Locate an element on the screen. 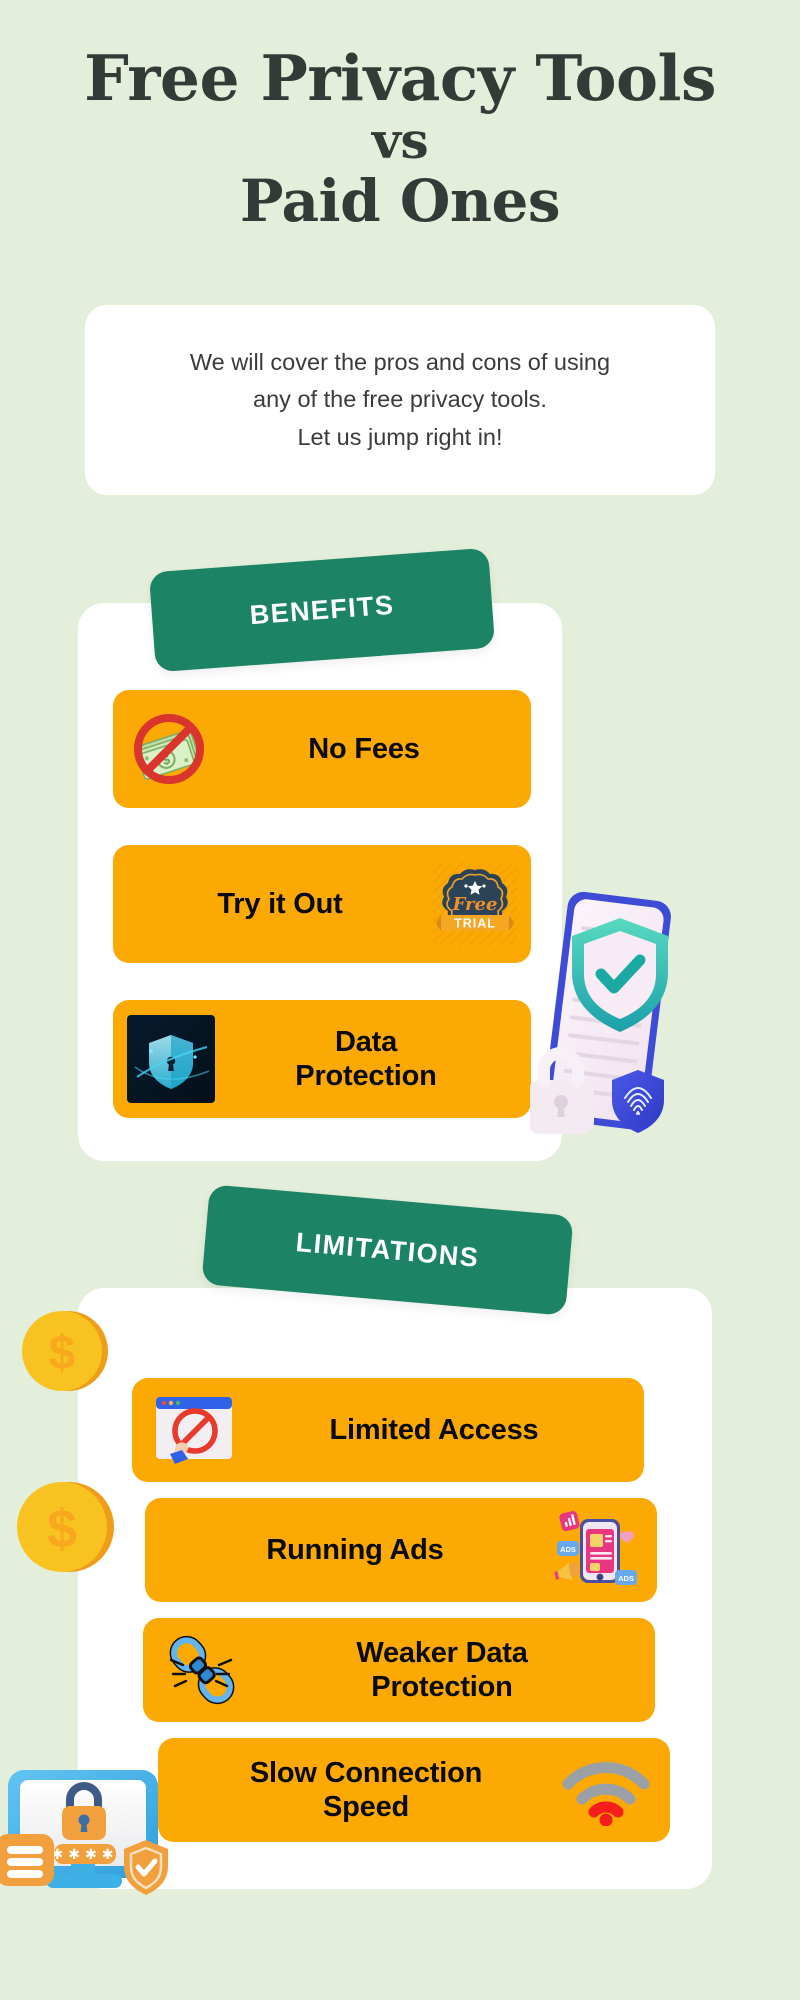 Image resolution: width=800 pixels, height=2000 pixels. benefit-row-no-fees: $ No Fees is located at coordinates (322, 749).